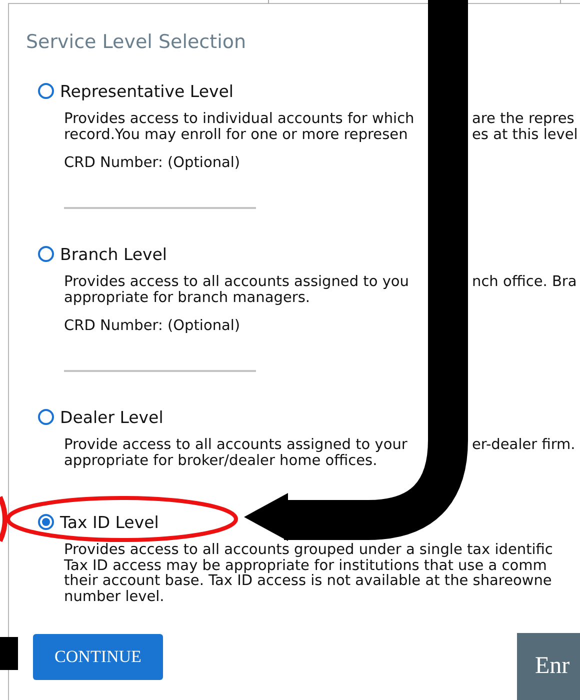 The image size is (580, 700). Describe the element at coordinates (308, 581) in the screenshot. I see `description-text: their account base. Tax ID access is not available at the shareowne` at that location.